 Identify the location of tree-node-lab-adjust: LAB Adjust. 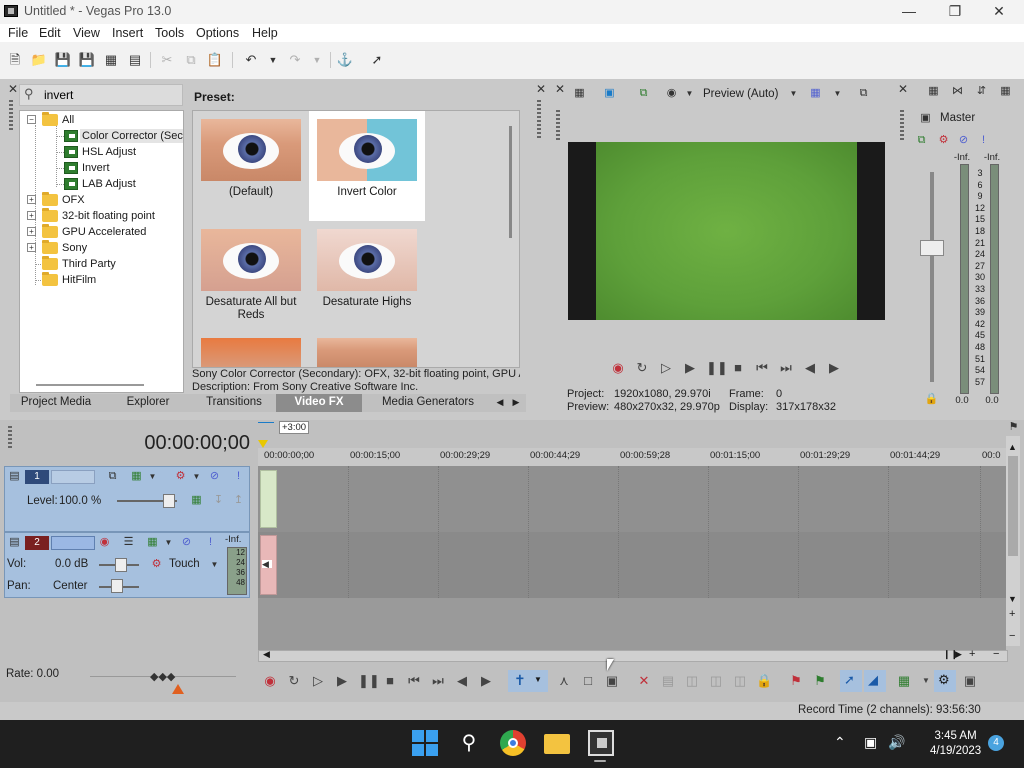
(109, 184).